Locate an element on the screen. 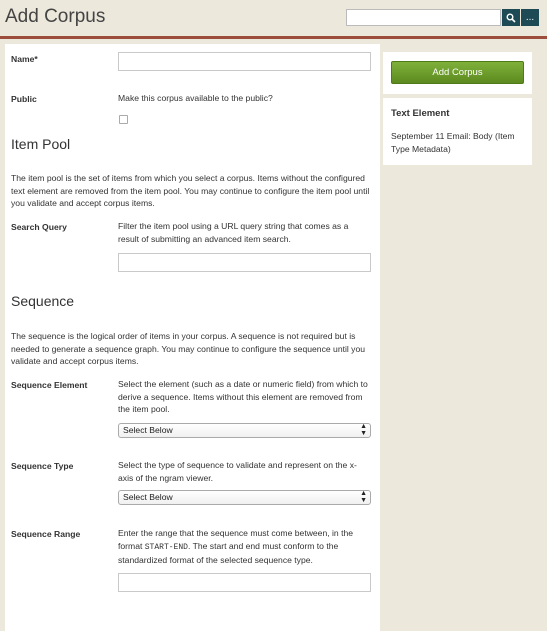 This screenshot has width=547, height=631. save-panel: Add Corpus is located at coordinates (457, 73).